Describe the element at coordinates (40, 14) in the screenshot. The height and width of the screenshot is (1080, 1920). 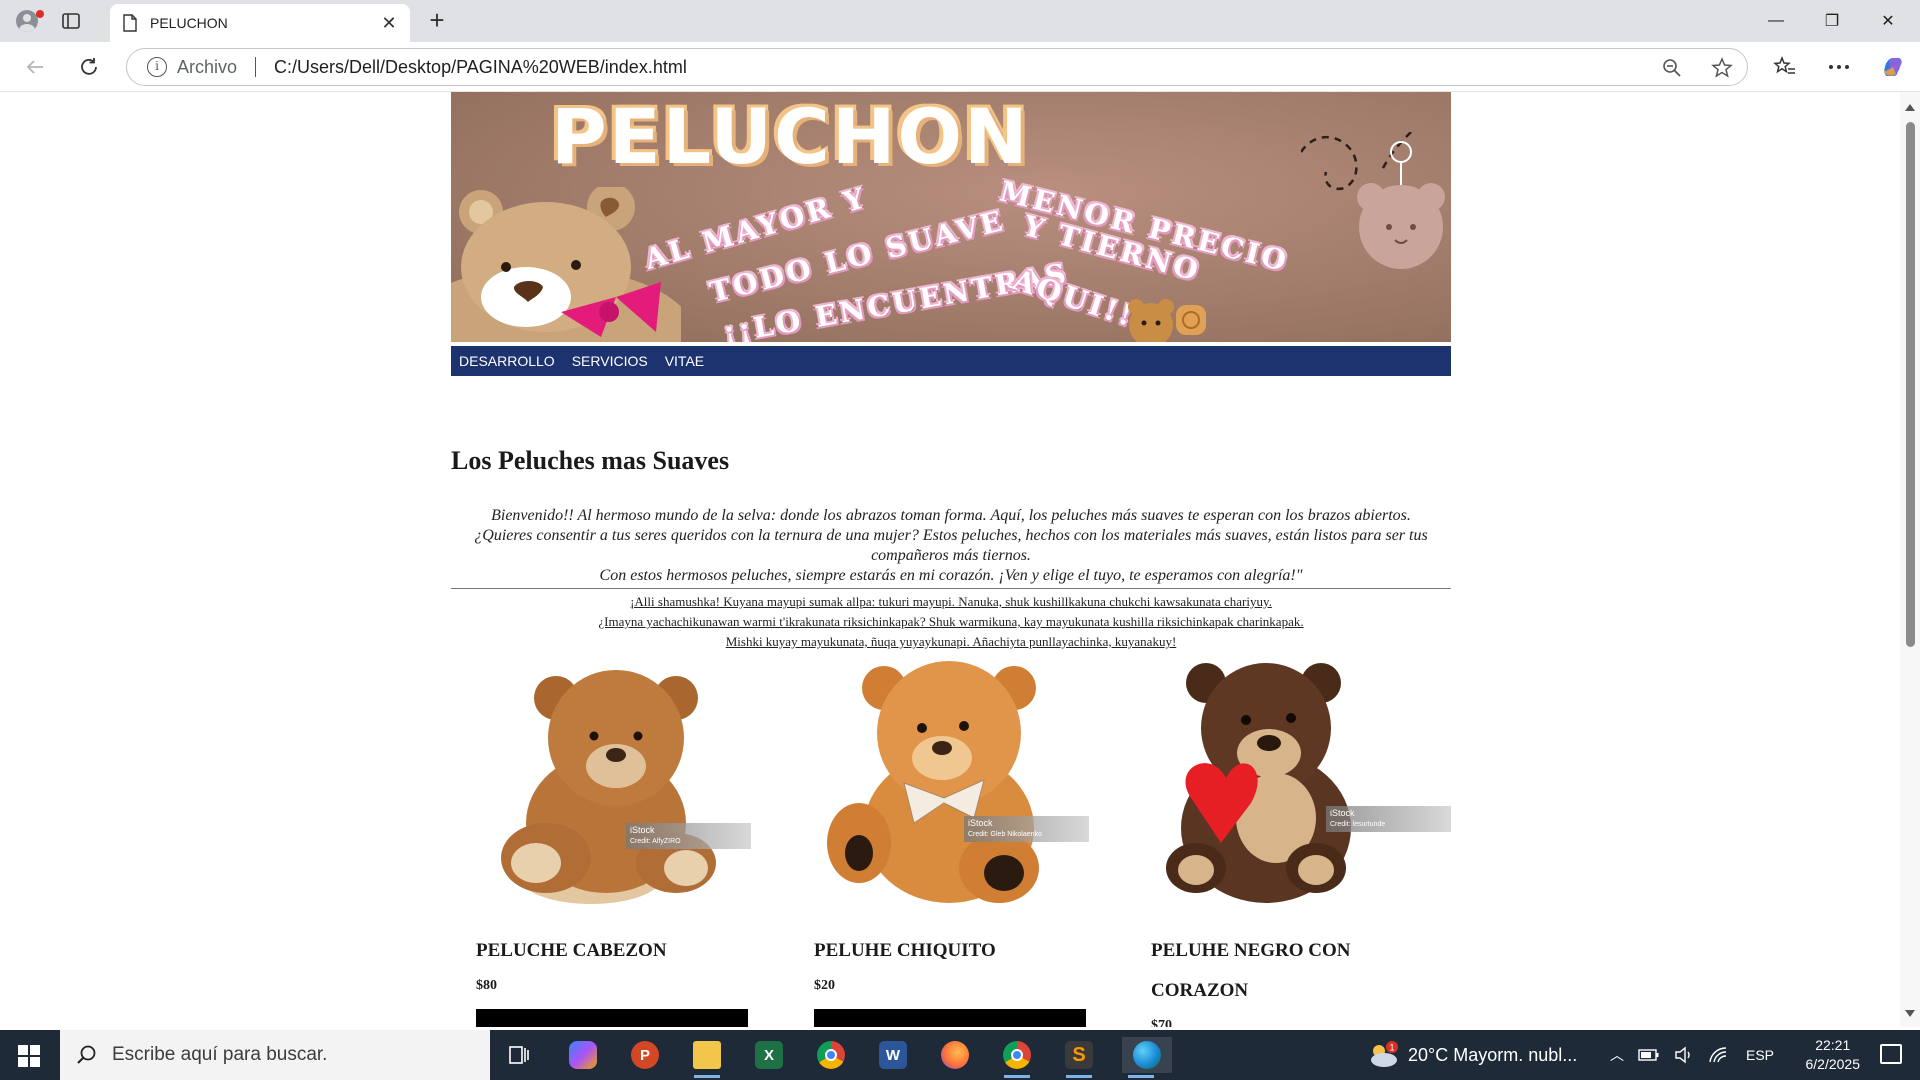
I see `notification-dot` at that location.